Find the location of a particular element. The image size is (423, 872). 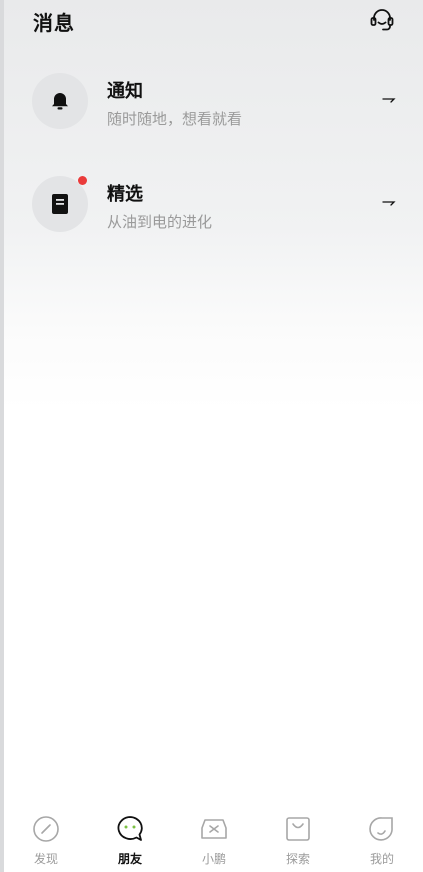

headset-icon is located at coordinates (382, 20).